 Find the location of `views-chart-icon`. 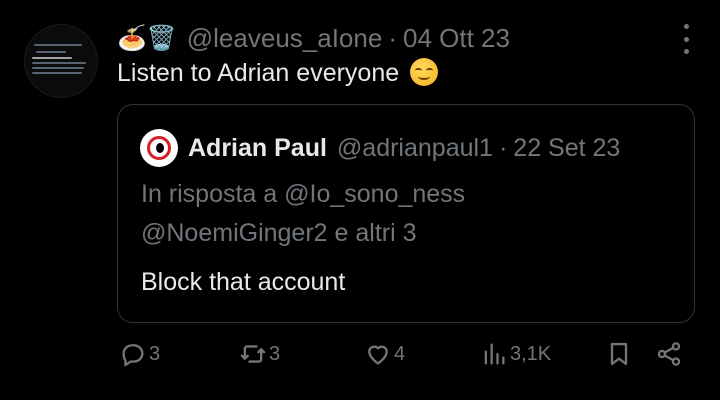

views-chart-icon is located at coordinates (494, 354).